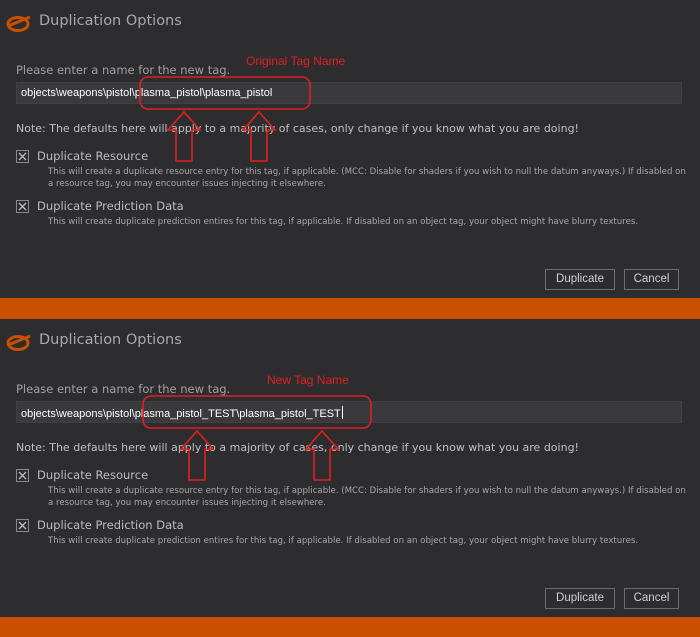  What do you see at coordinates (342, 412) in the screenshot?
I see `text-caret` at bounding box center [342, 412].